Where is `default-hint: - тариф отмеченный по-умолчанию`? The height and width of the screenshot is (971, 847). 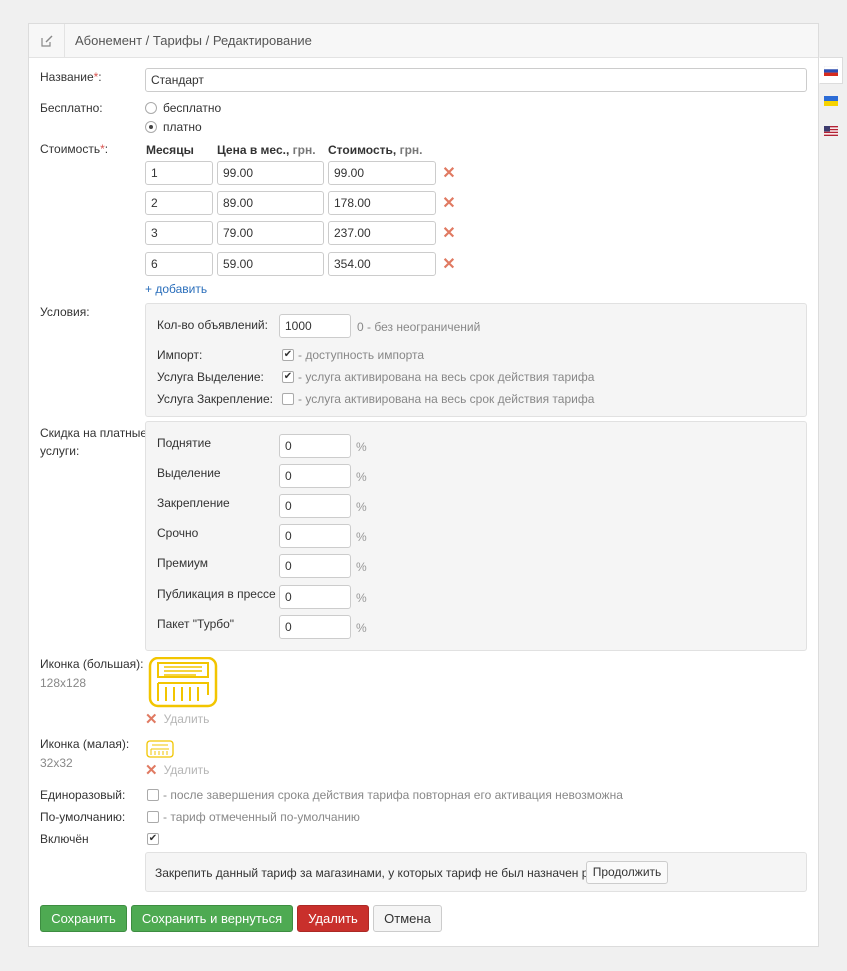
default-hint: - тариф отмеченный по-умолчанию is located at coordinates (261, 817).